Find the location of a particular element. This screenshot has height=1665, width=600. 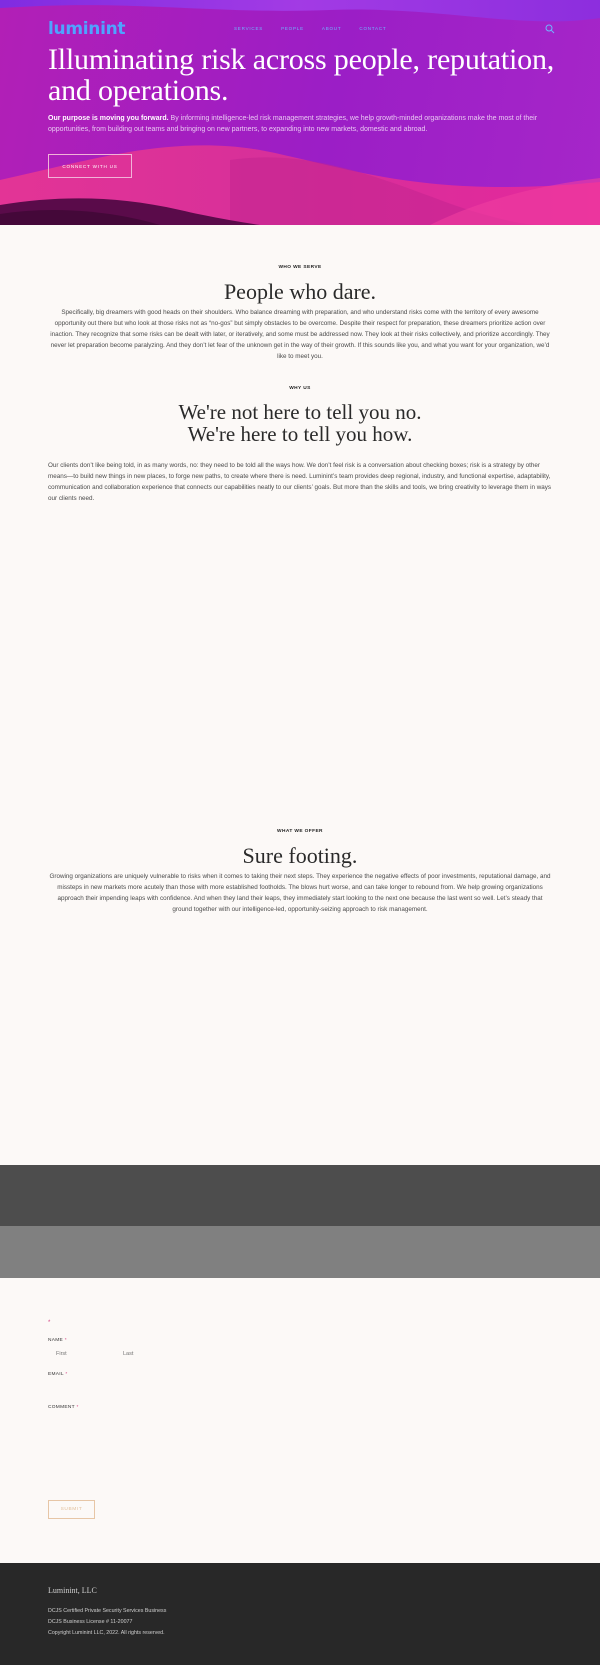

comment-label: COMMENT * is located at coordinates (63, 1407).